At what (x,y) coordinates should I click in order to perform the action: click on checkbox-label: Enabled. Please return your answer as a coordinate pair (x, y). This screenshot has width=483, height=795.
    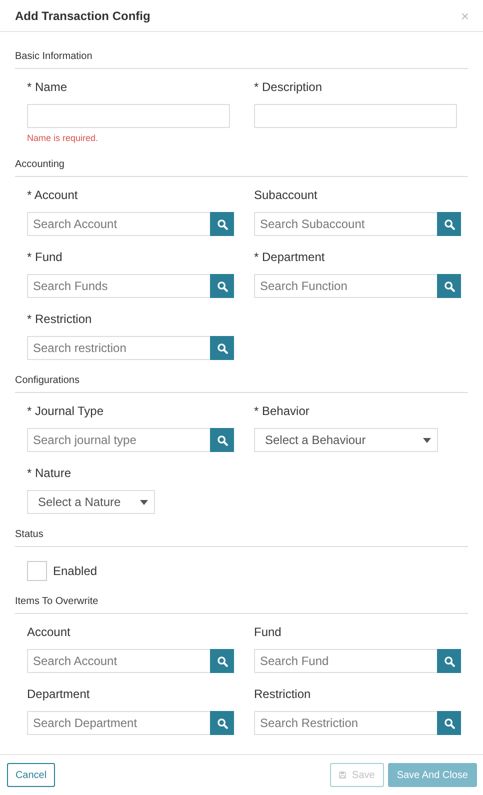
    Looking at the image, I should click on (75, 571).